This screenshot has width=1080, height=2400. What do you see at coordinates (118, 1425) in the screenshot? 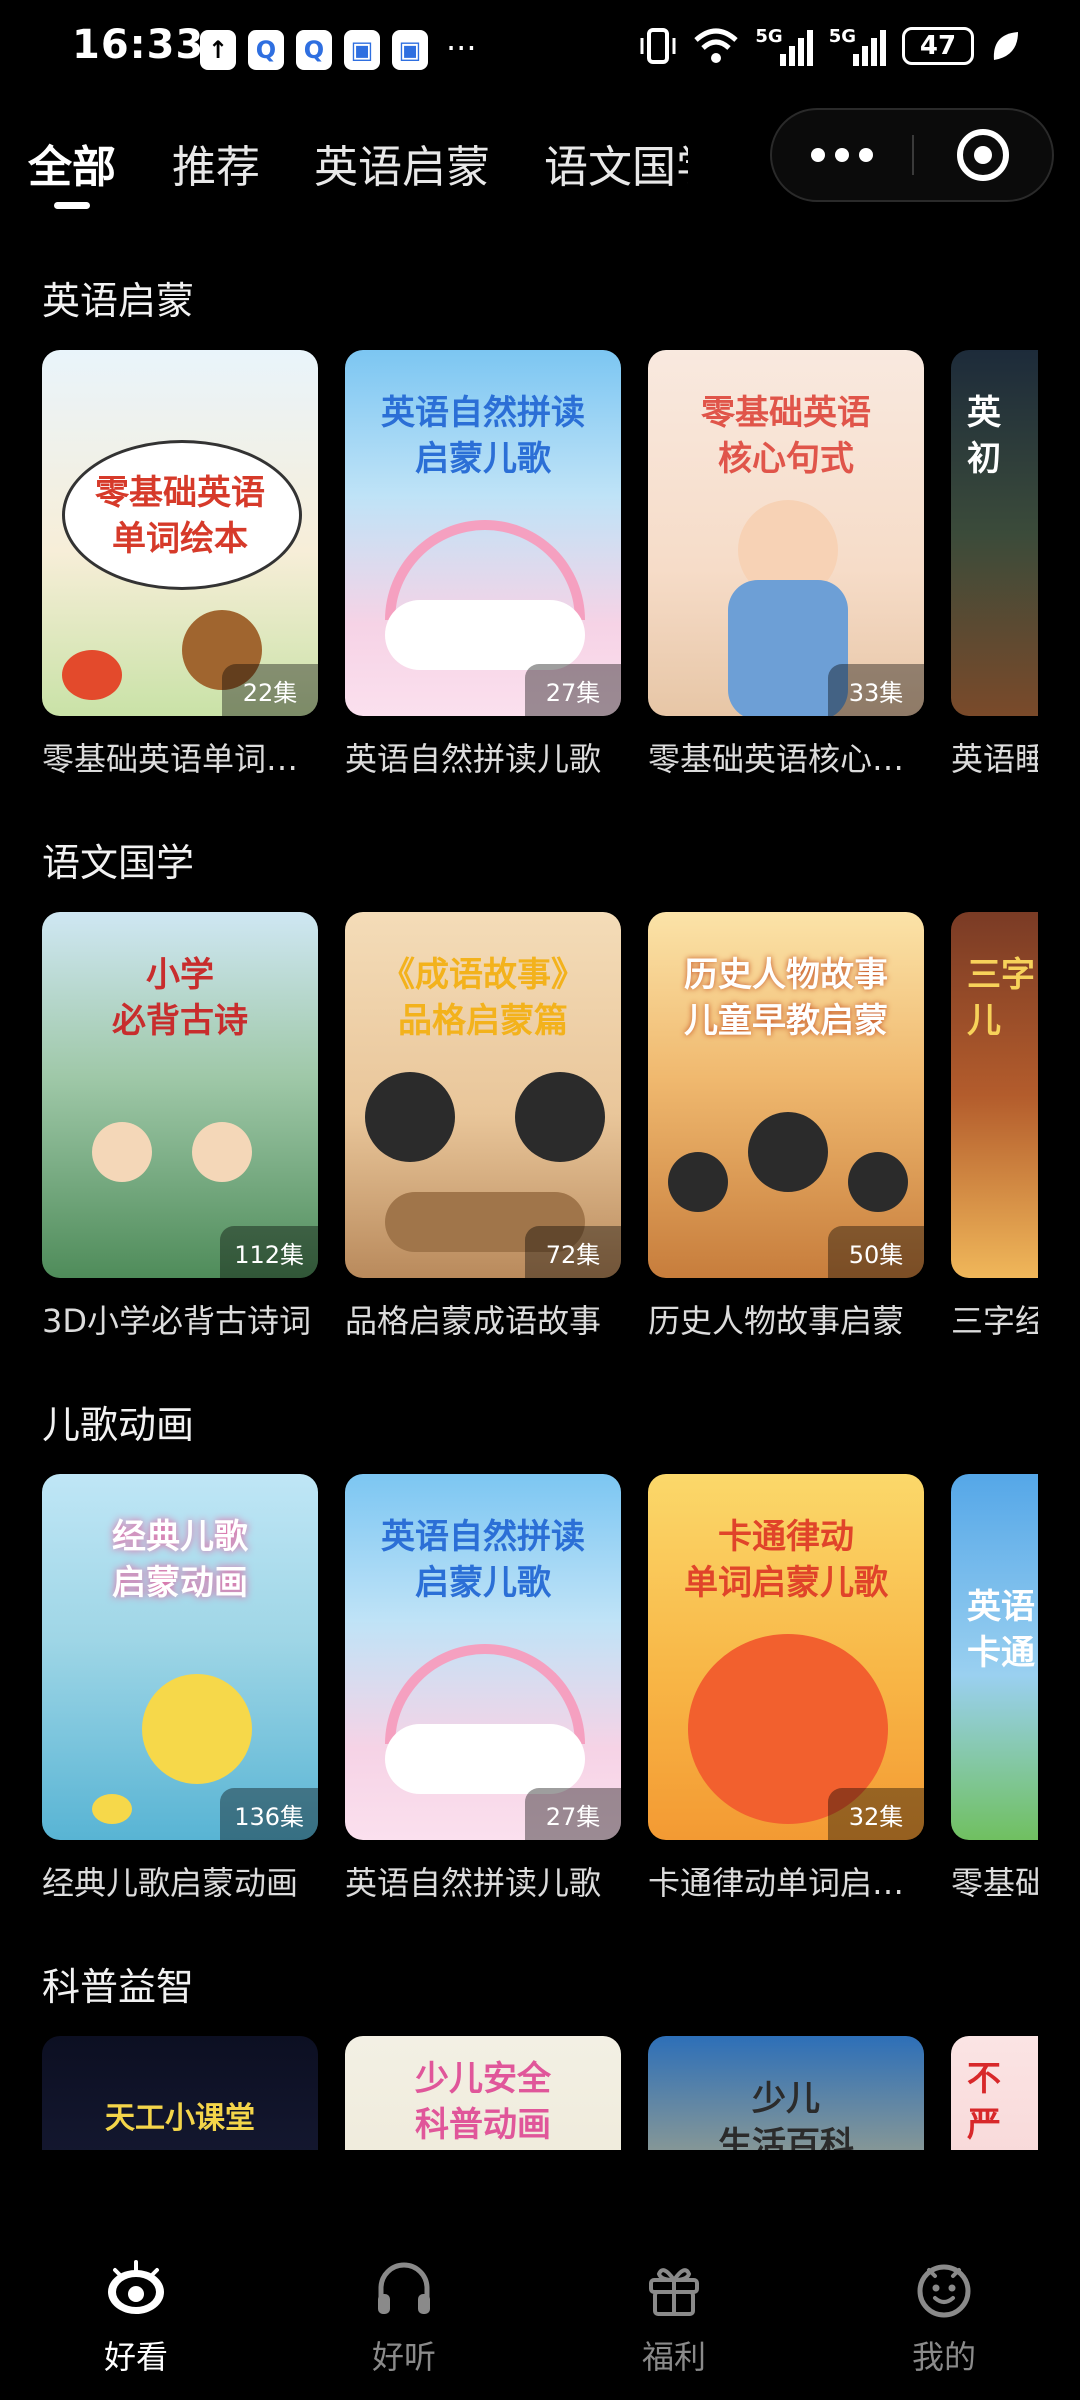
I see `section-title: 儿歌动画` at bounding box center [118, 1425].